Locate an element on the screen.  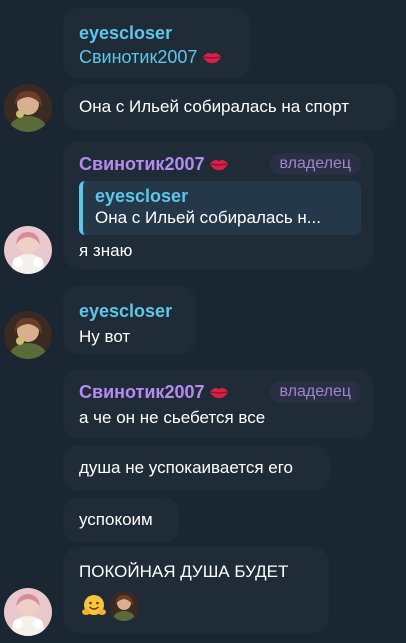
message-text: Ну вот is located at coordinates (105, 336).